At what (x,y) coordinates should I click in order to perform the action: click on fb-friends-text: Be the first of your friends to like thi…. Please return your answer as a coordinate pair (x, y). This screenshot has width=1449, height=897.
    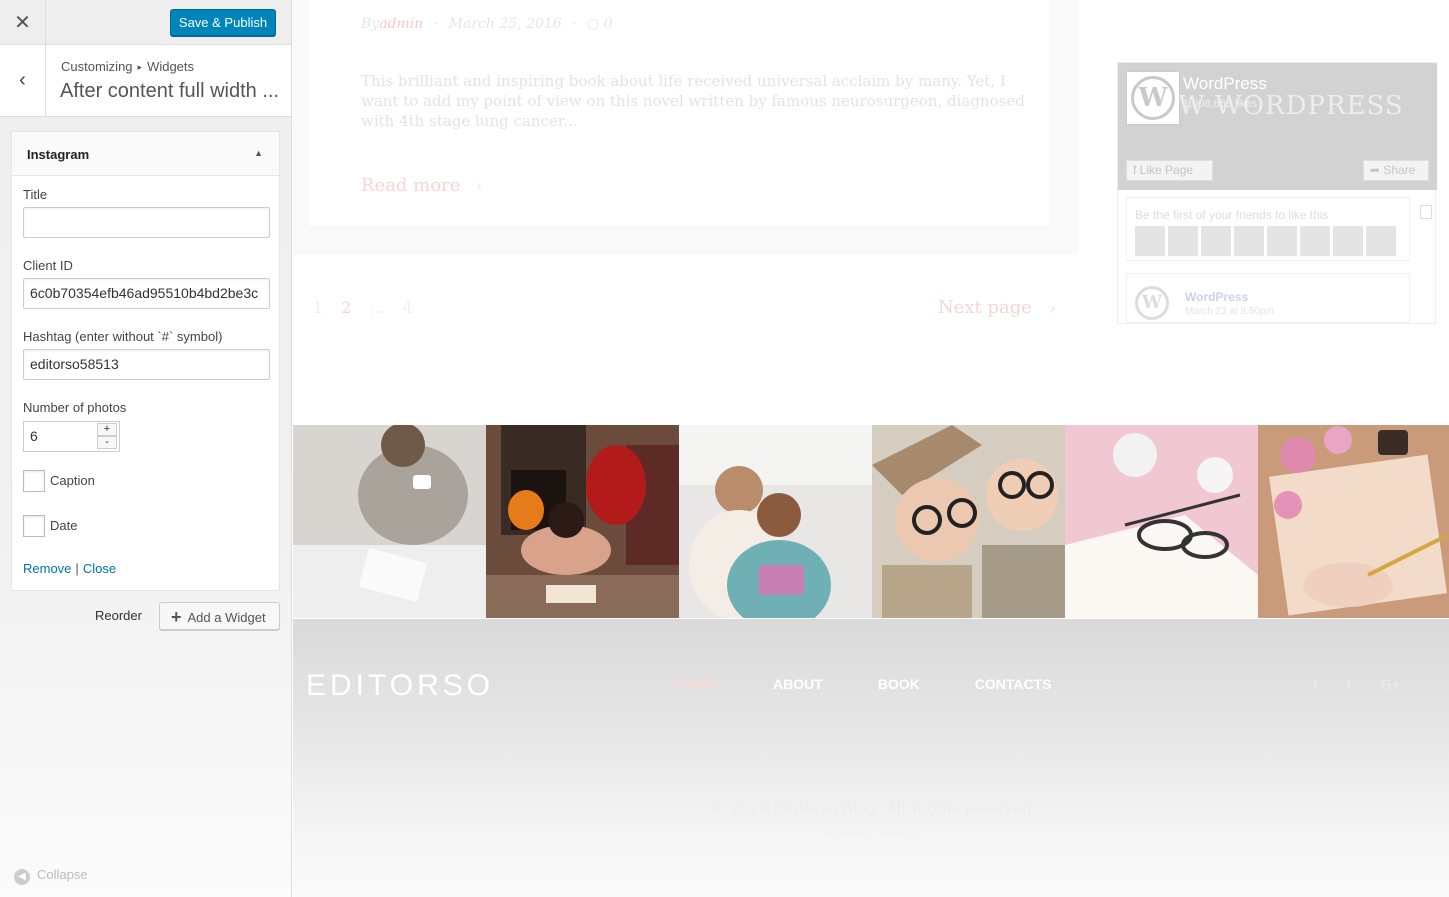
    Looking at the image, I should click on (1232, 215).